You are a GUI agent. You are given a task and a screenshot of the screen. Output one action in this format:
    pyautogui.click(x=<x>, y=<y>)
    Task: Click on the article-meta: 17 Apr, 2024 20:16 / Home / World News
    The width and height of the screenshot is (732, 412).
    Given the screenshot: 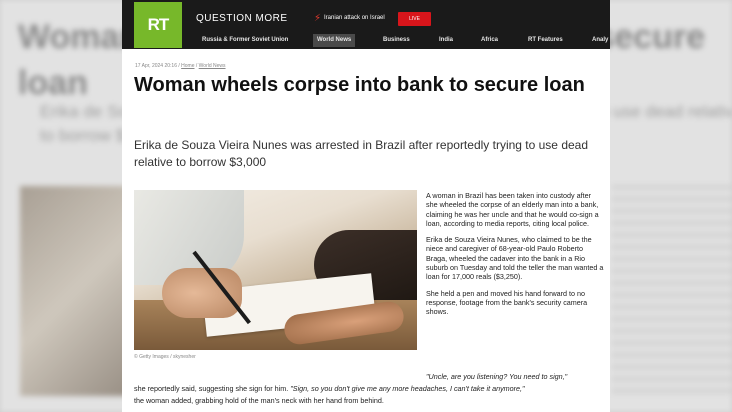 What is the action you would take?
    pyautogui.click(x=180, y=66)
    